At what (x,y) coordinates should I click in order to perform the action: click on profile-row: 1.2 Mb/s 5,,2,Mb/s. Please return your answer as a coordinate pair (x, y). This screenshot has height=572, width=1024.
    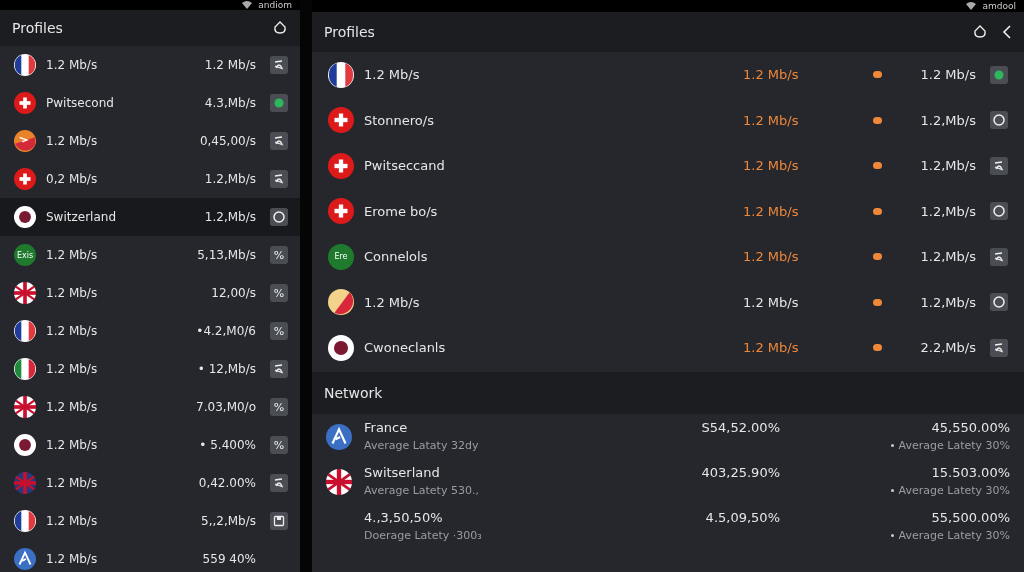
    Looking at the image, I should click on (150, 521).